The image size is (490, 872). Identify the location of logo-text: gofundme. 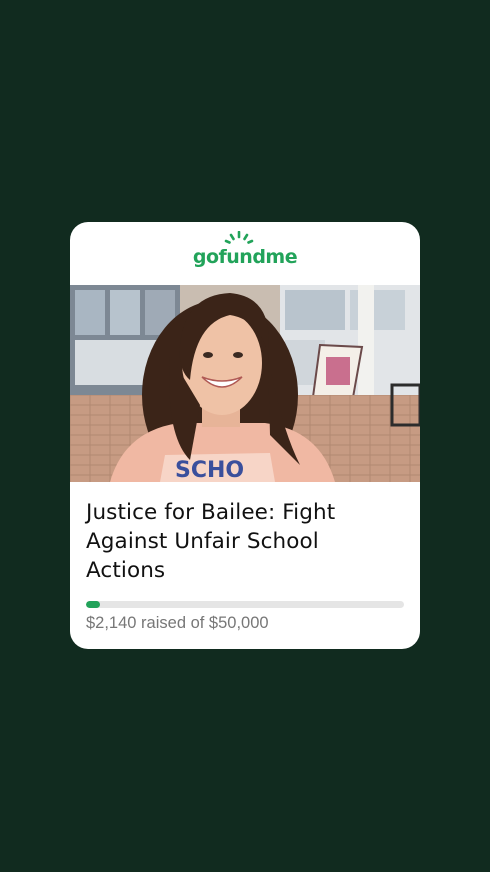
(245, 256).